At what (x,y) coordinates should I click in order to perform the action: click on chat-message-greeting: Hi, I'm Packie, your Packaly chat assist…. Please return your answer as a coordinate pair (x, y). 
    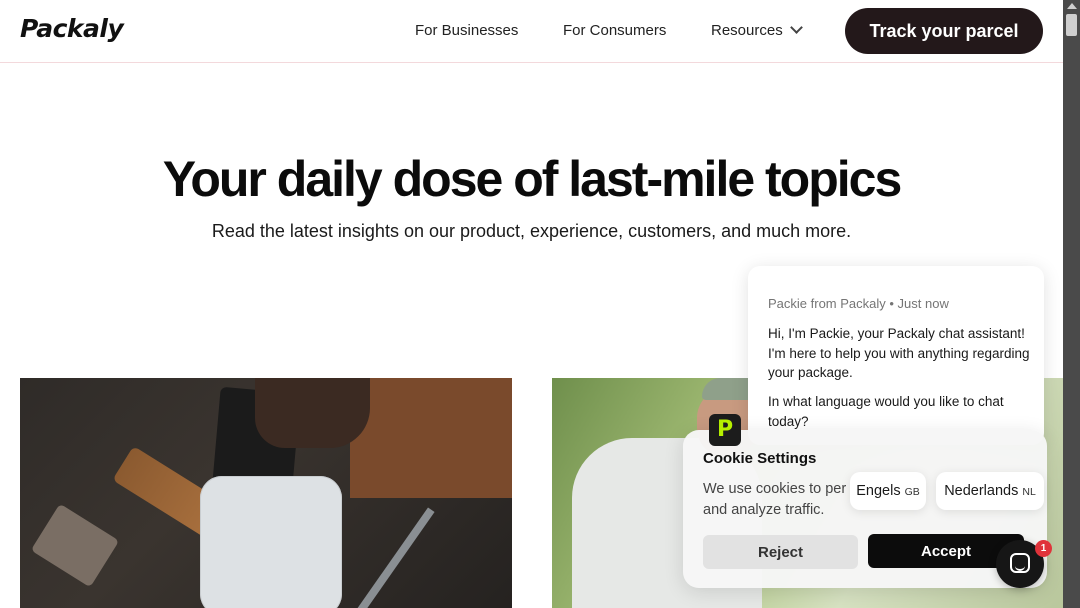
    Looking at the image, I should click on (899, 353).